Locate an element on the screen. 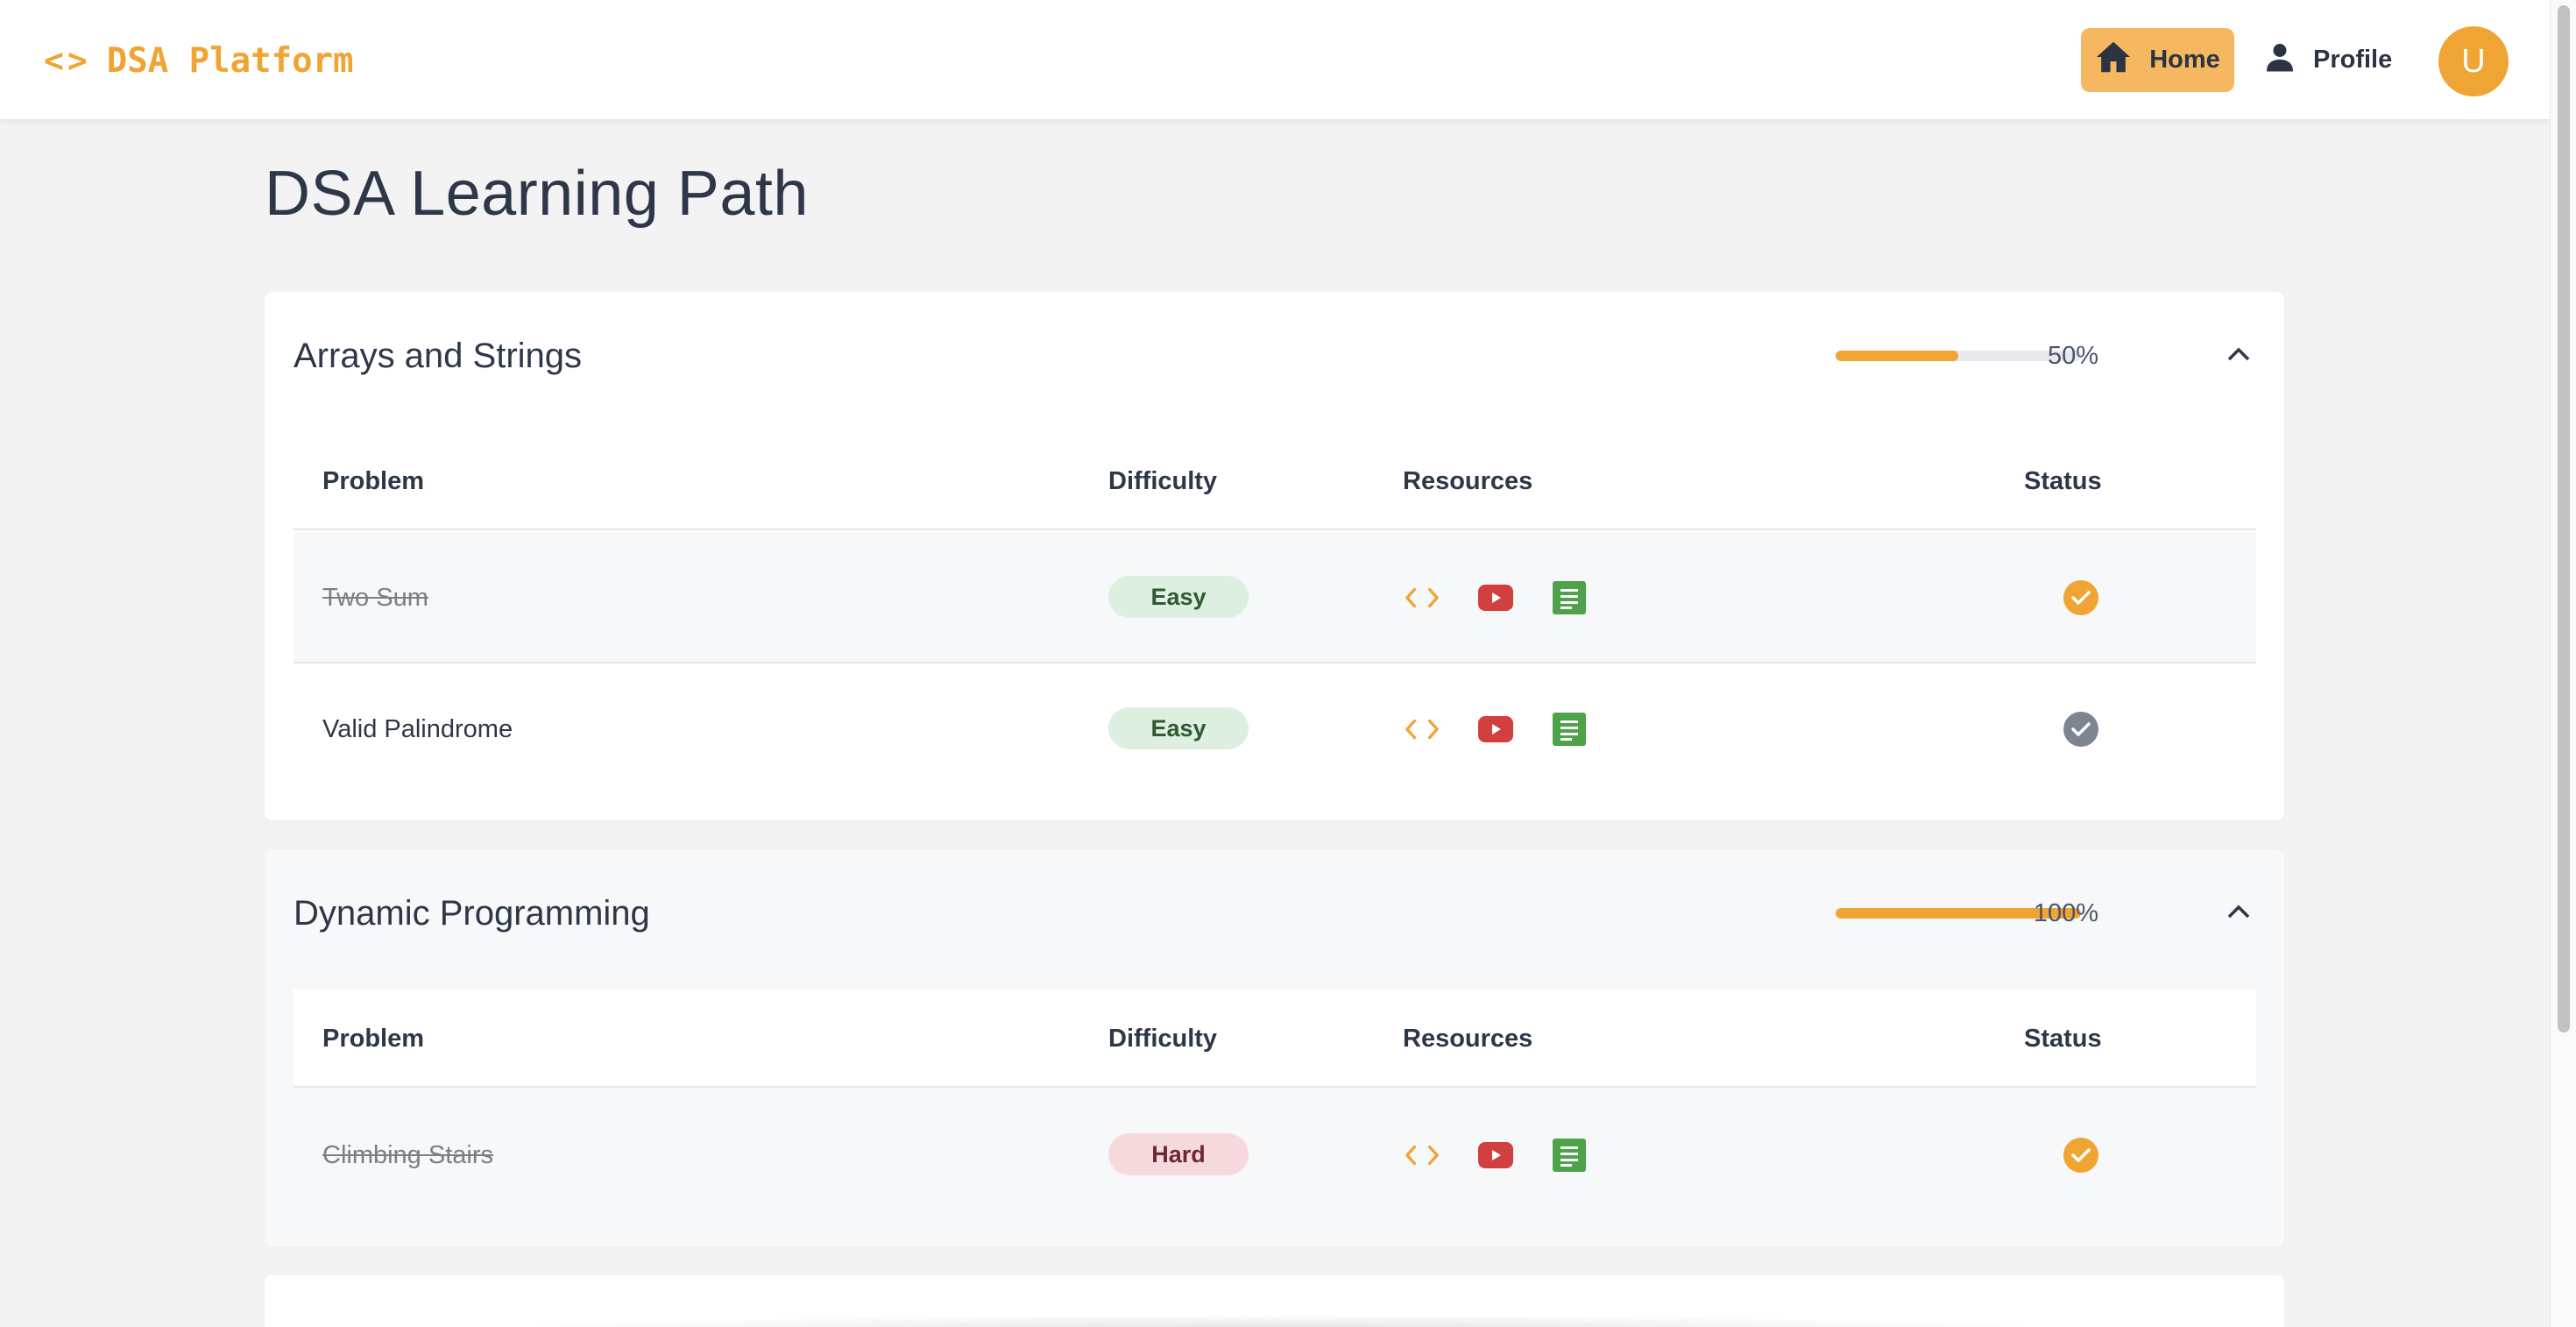  nav-home-label: Home is located at coordinates (2184, 60).